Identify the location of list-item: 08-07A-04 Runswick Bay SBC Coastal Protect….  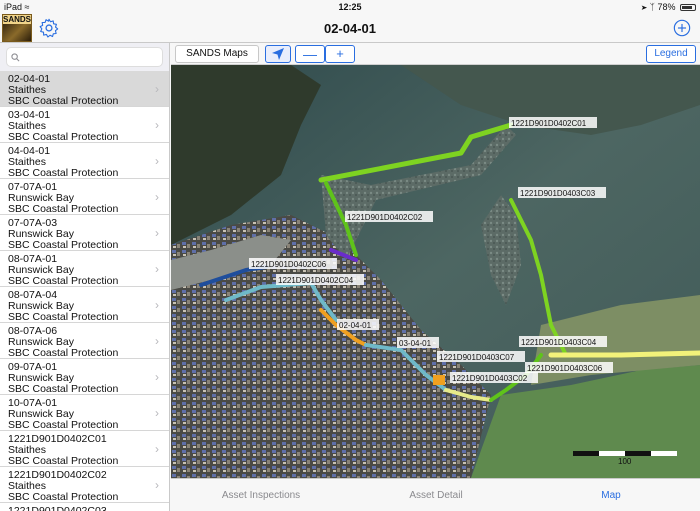
(84, 305).